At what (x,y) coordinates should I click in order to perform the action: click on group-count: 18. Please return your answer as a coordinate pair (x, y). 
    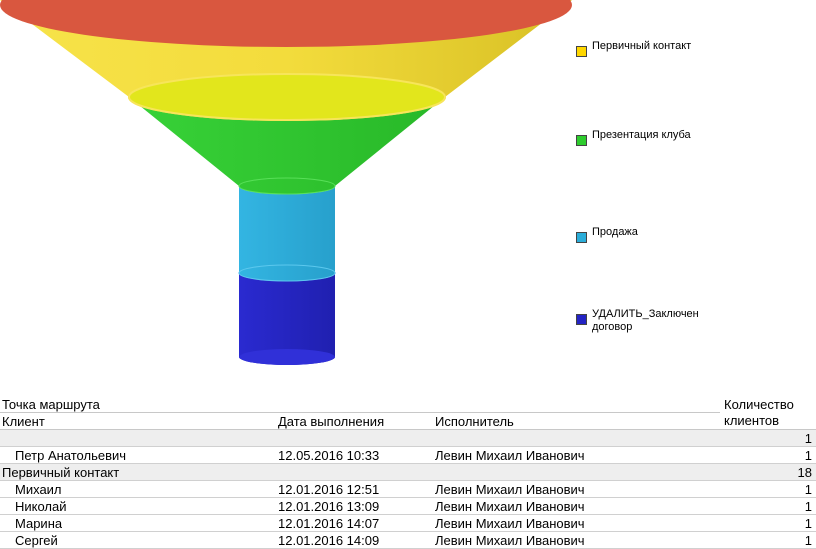
    Looking at the image, I should click on (804, 472).